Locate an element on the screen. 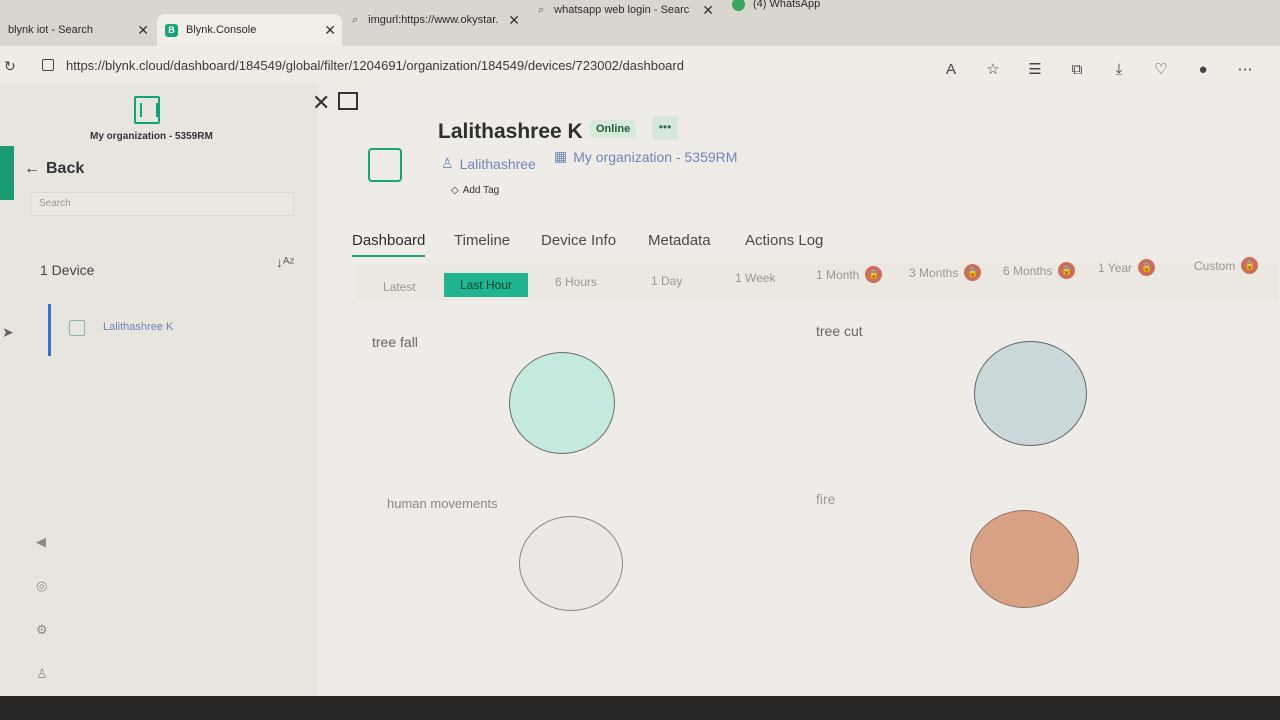 This screenshot has height=720, width=1280. browser-tab: ⌕ whatsapp web login - Search ✕ is located at coordinates (625, 13).